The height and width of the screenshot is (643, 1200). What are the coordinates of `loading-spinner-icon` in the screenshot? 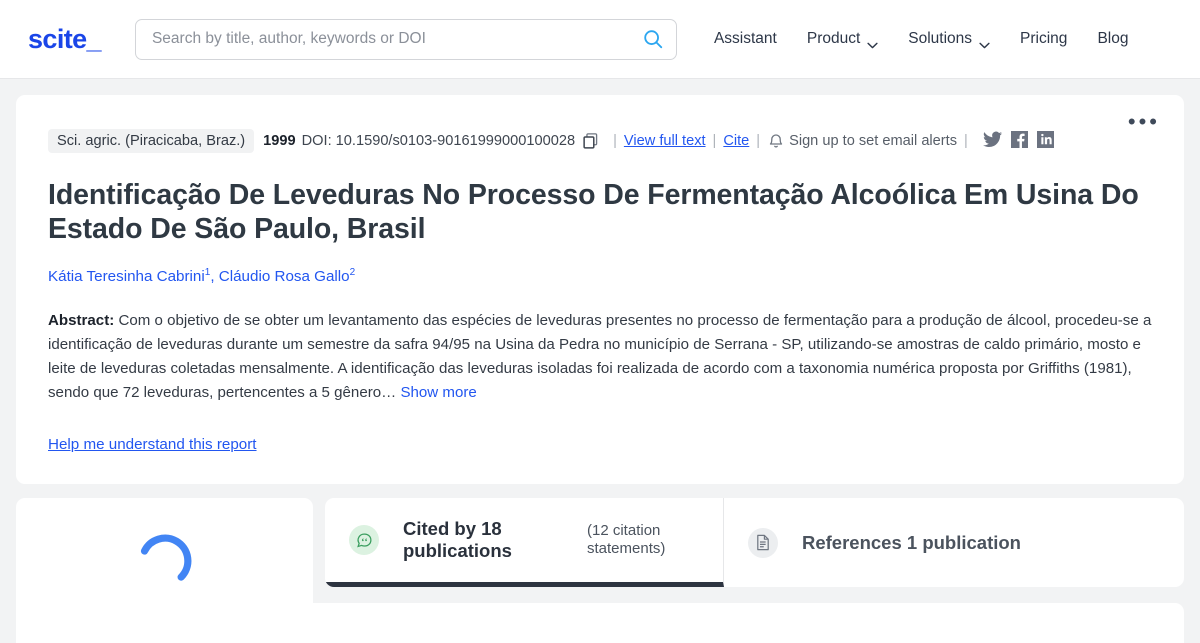 It's located at (165, 561).